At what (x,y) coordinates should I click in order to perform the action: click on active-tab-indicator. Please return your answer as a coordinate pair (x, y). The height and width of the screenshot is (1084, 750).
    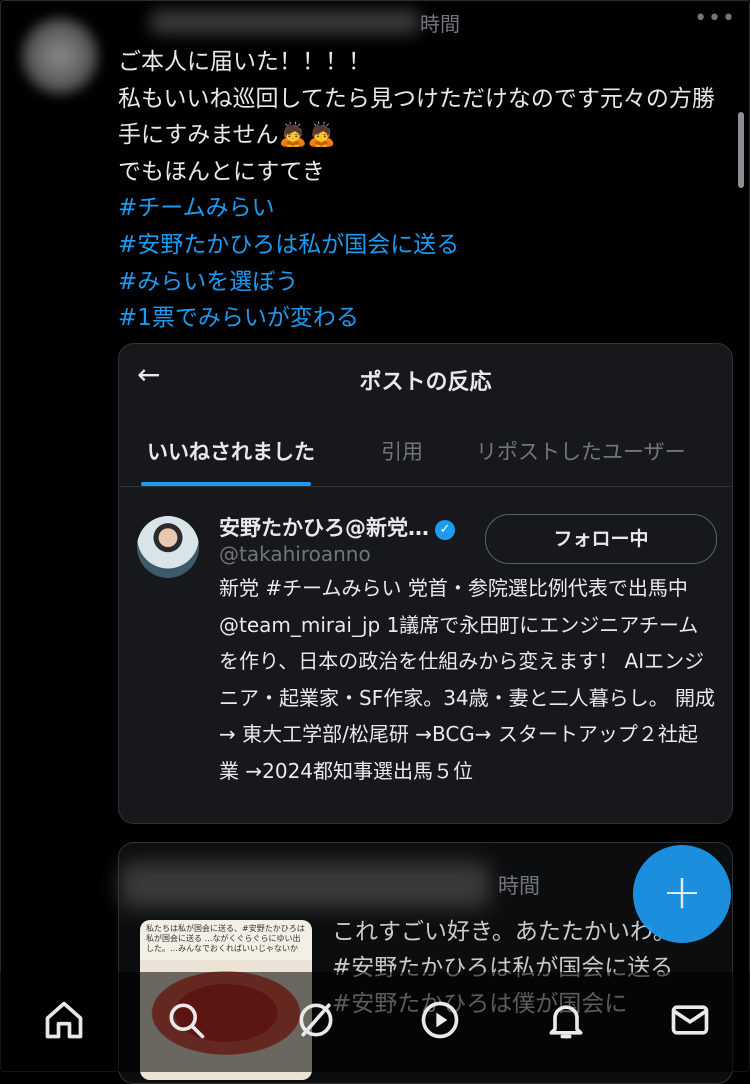
    Looking at the image, I should click on (226, 484).